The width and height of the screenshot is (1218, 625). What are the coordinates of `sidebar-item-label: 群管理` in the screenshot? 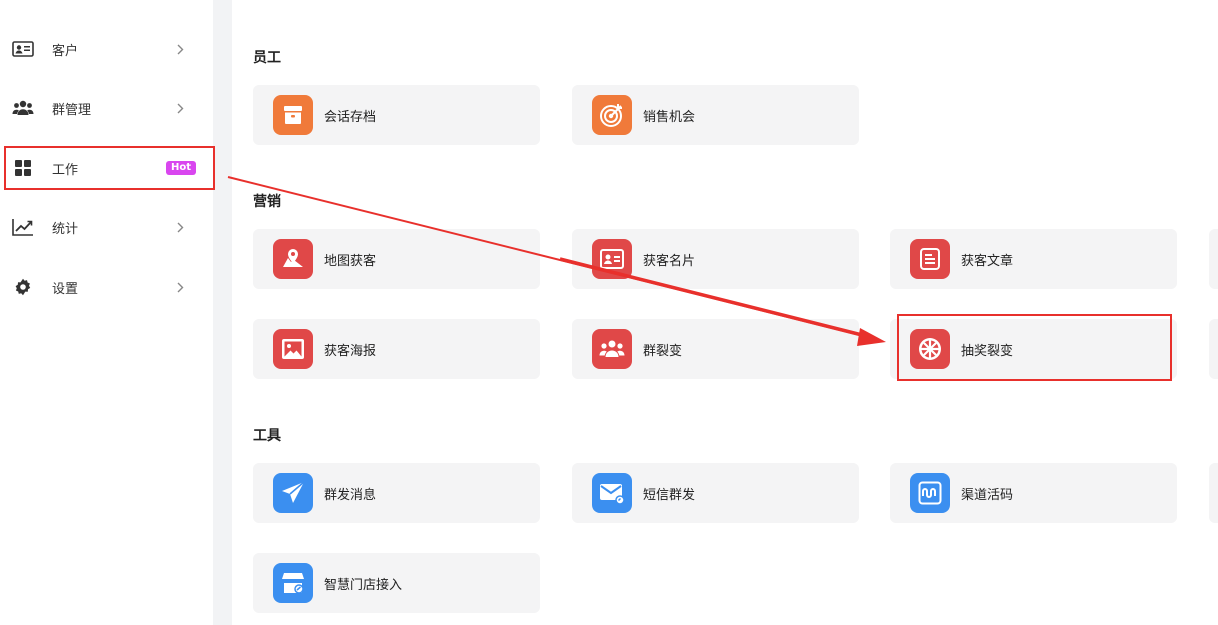 It's located at (72, 110).